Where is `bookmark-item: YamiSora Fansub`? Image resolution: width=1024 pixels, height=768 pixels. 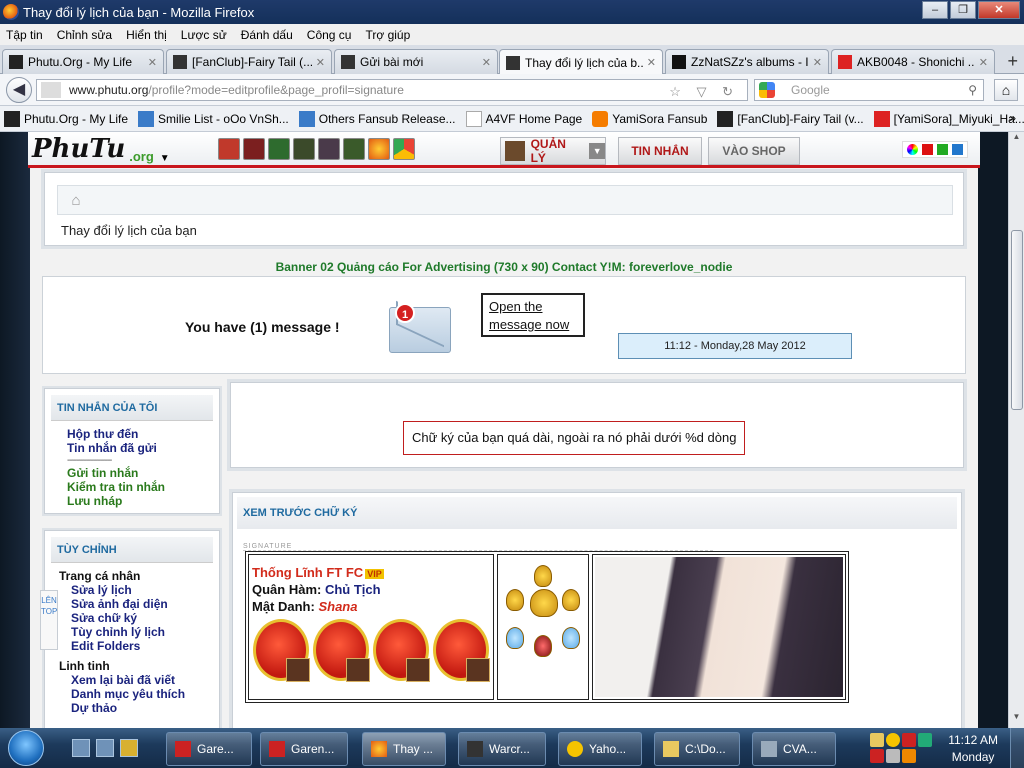 bookmark-item: YamiSora Fansub is located at coordinates (649, 118).